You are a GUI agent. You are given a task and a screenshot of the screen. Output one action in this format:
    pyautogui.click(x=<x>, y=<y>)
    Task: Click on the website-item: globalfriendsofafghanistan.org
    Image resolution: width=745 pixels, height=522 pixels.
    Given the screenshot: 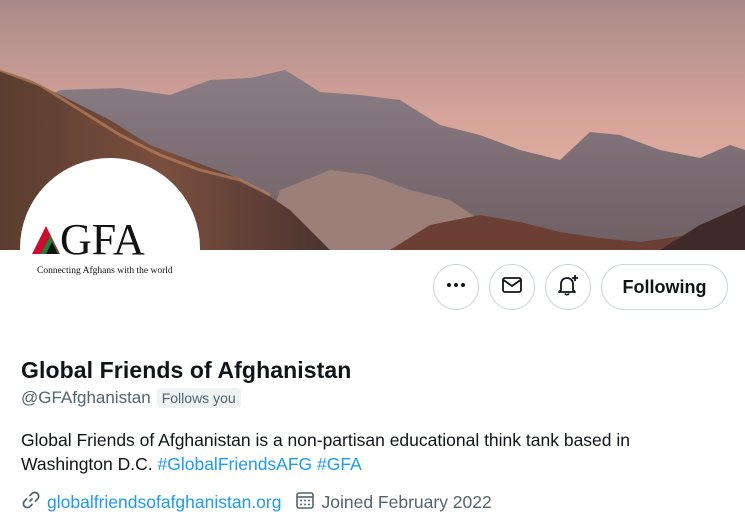 What is the action you would take?
    pyautogui.click(x=151, y=502)
    